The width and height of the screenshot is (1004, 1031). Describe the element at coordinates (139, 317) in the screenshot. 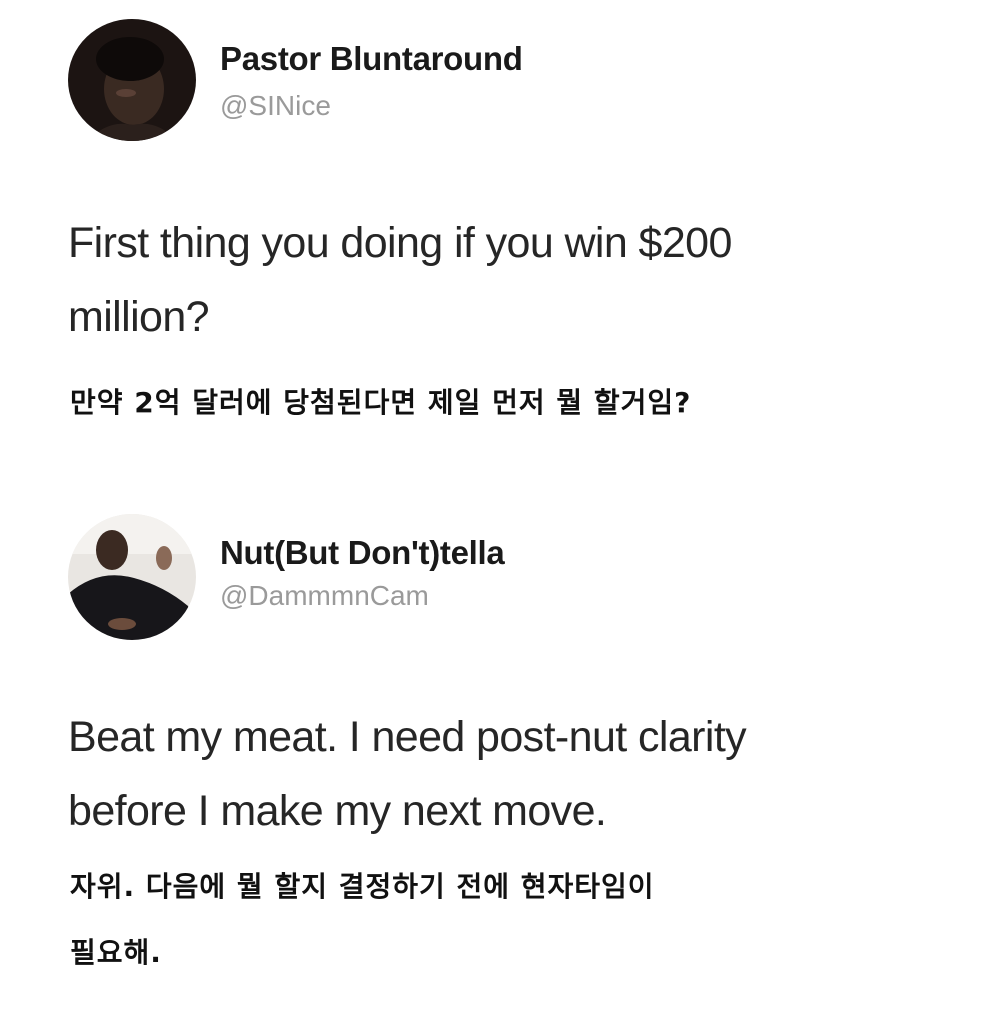

I see `tweet-text-line: million?` at that location.